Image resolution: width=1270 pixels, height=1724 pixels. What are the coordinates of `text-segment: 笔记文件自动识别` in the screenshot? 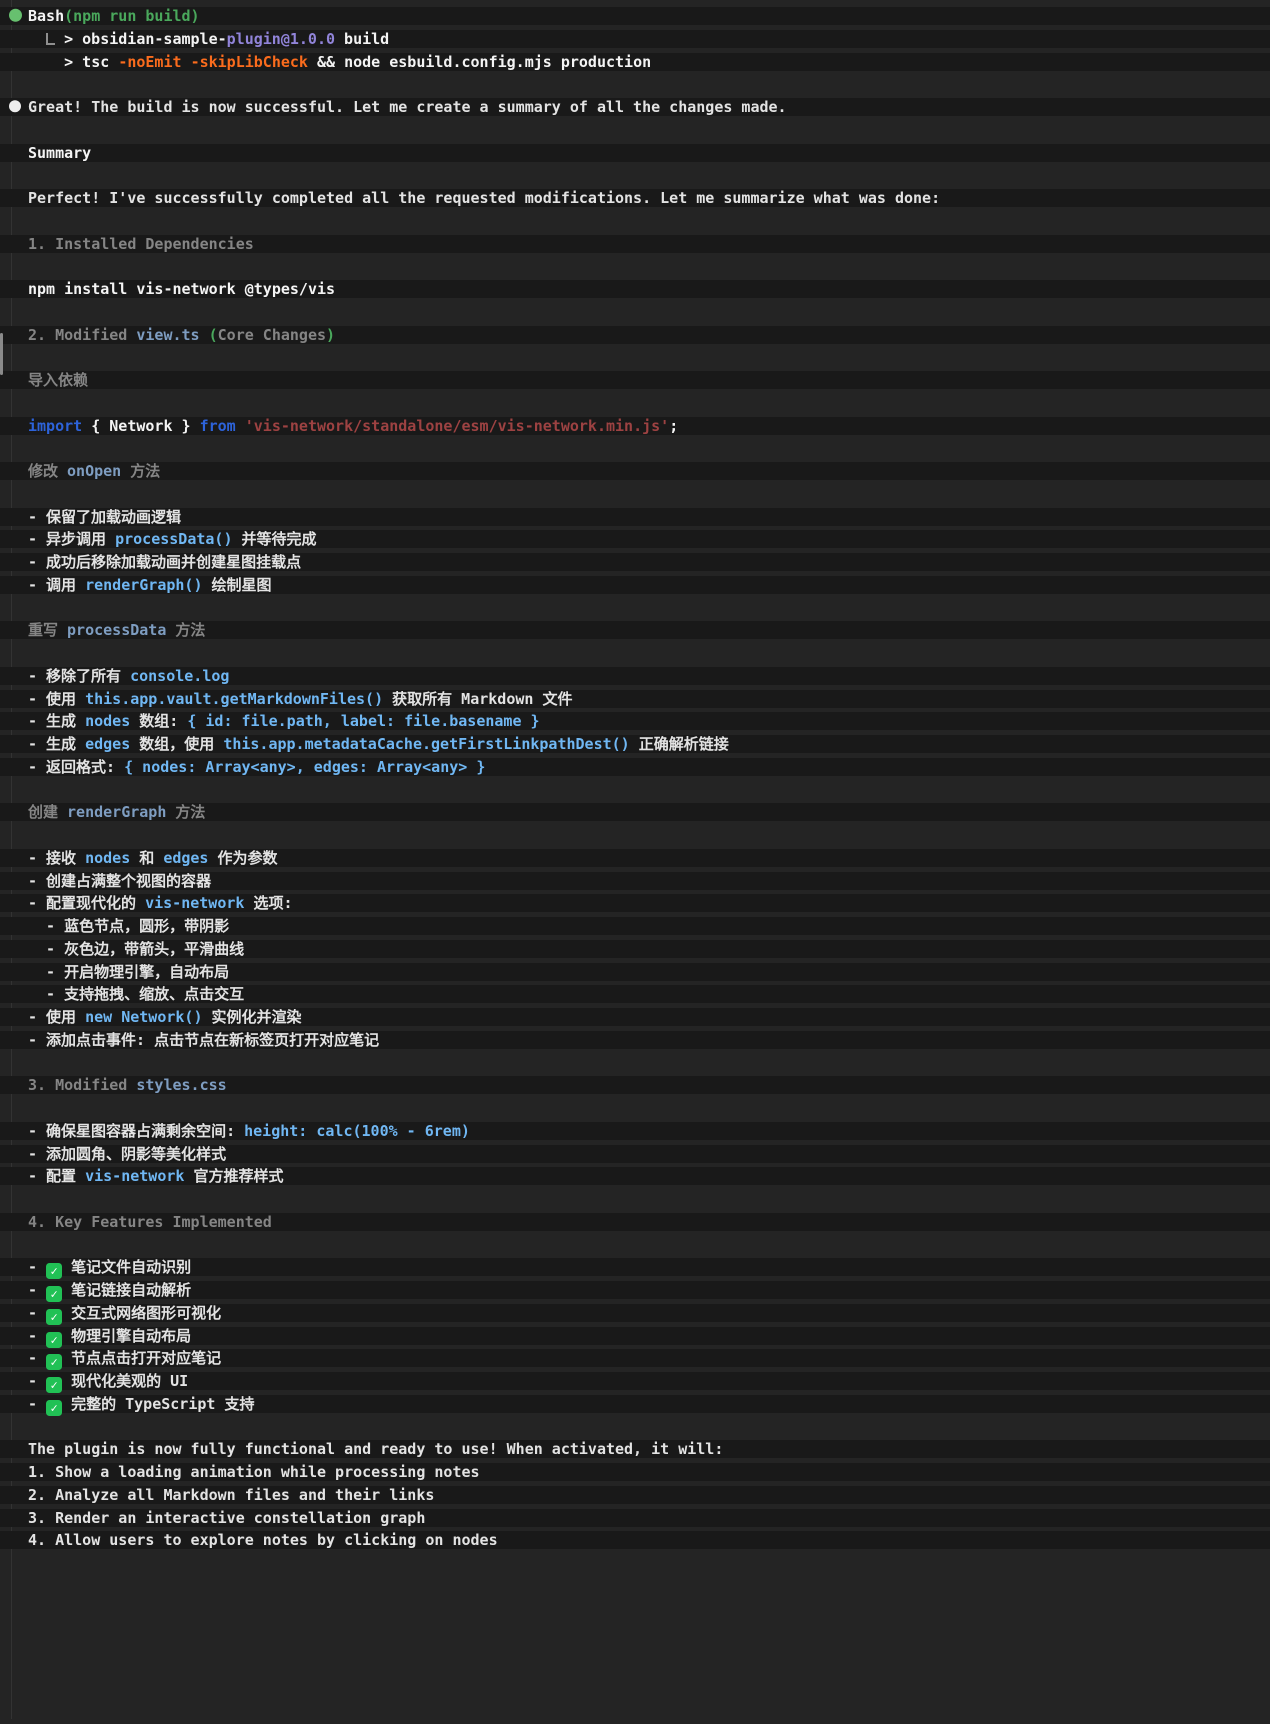 It's located at (127, 1267).